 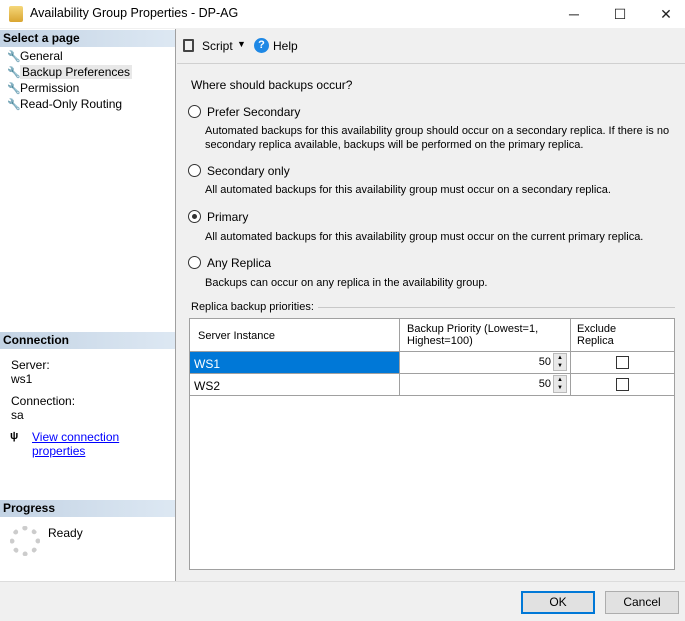 I want to click on primary-label: Primary, so click(x=227, y=217).